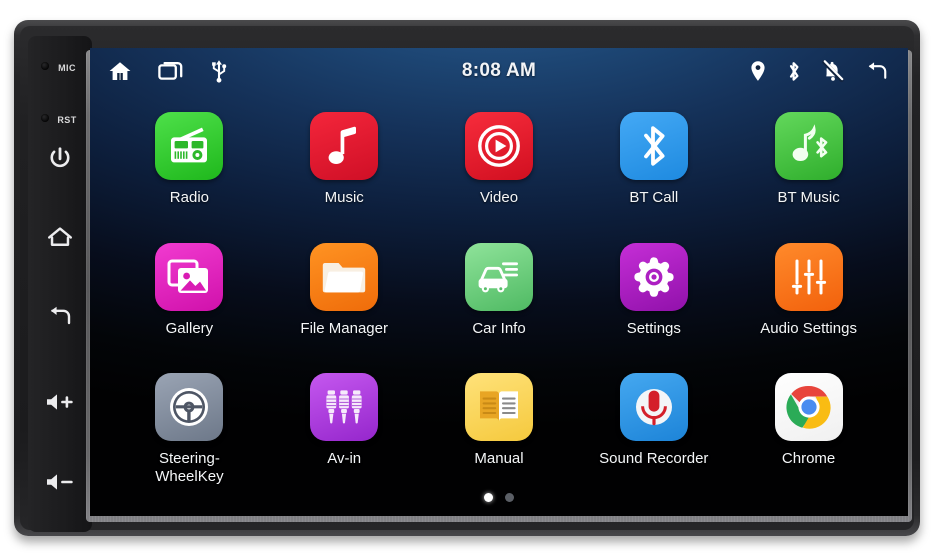 The image size is (934, 554). Describe the element at coordinates (499, 497) in the screenshot. I see `page-indicator` at that location.